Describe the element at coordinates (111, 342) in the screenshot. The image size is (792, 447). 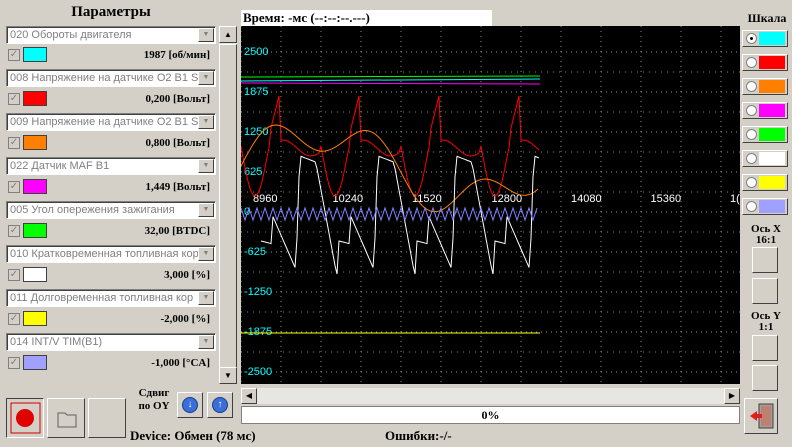
I see `param-select: 014 INT/V TIM(B1) ▼` at that location.